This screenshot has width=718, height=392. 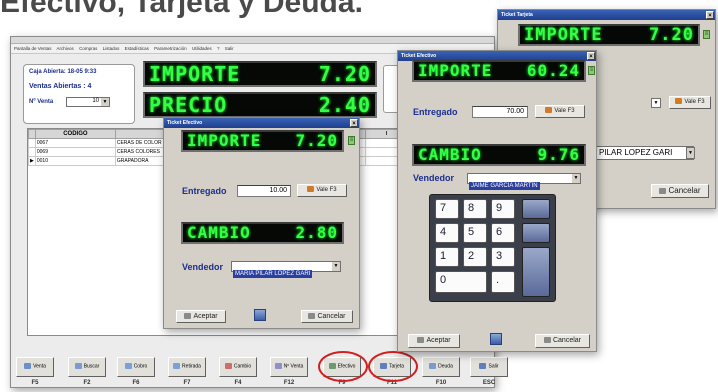 I want to click on menu-pantalla-ventas: Pantalla de Ventas, so click(x=33, y=48).